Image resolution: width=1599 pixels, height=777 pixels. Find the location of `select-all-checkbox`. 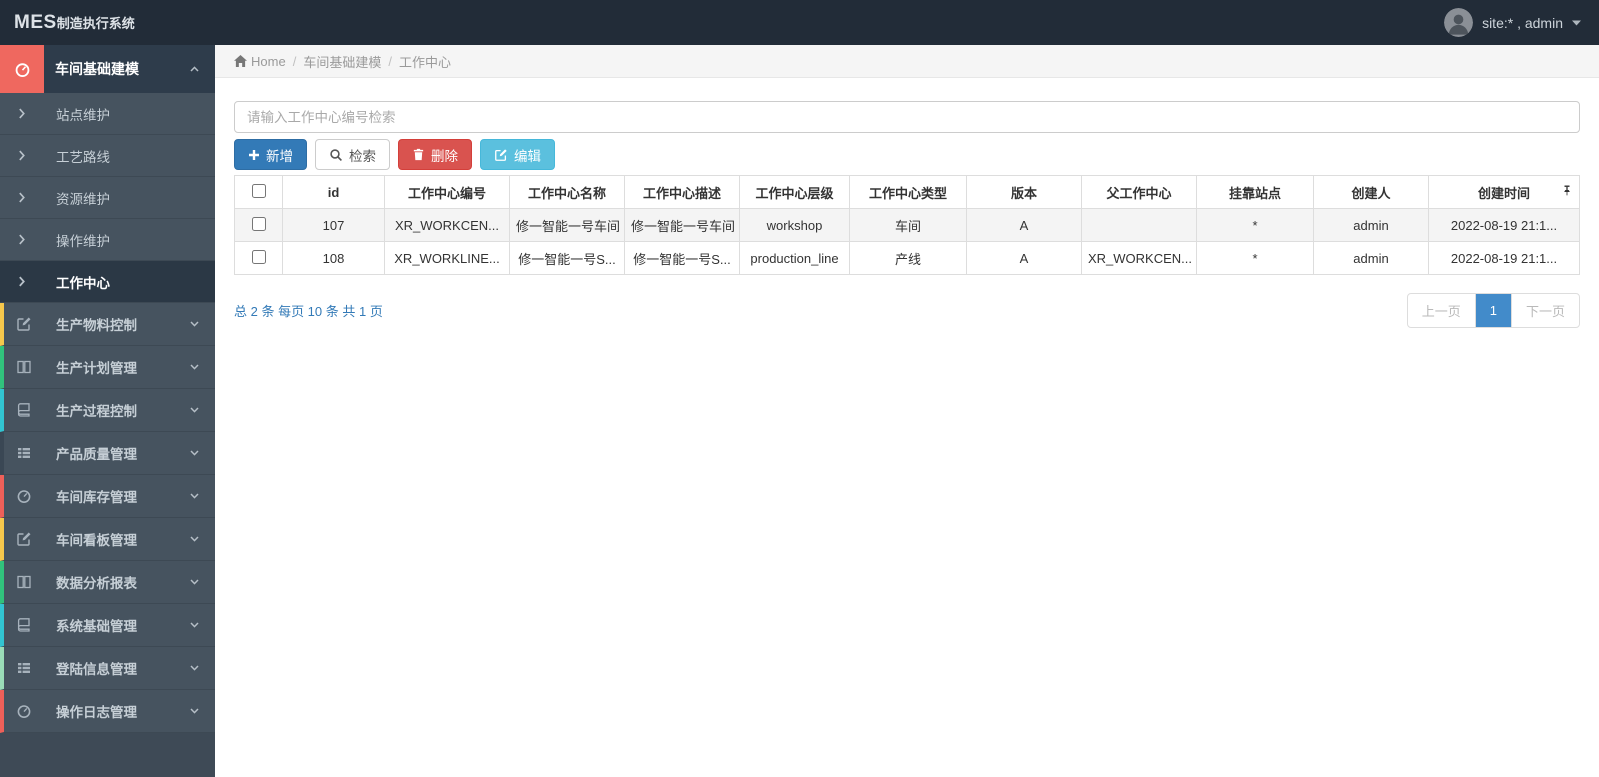

select-all-checkbox is located at coordinates (258, 190).